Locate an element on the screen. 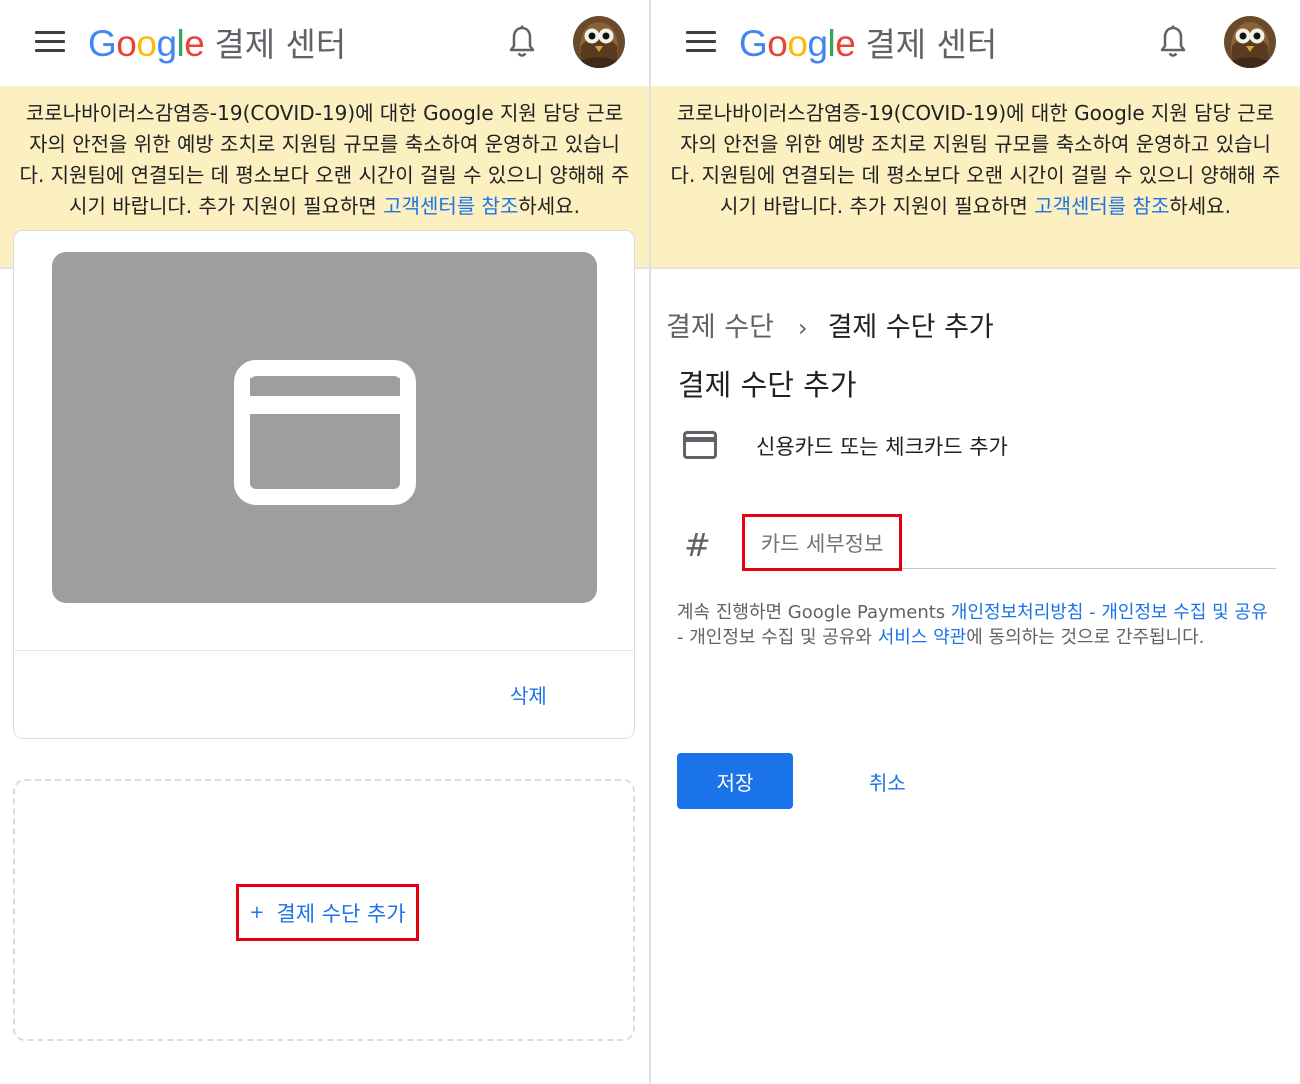 The width and height of the screenshot is (1300, 1084). breadcrumb-parent: 결제 수단 is located at coordinates (720, 327).